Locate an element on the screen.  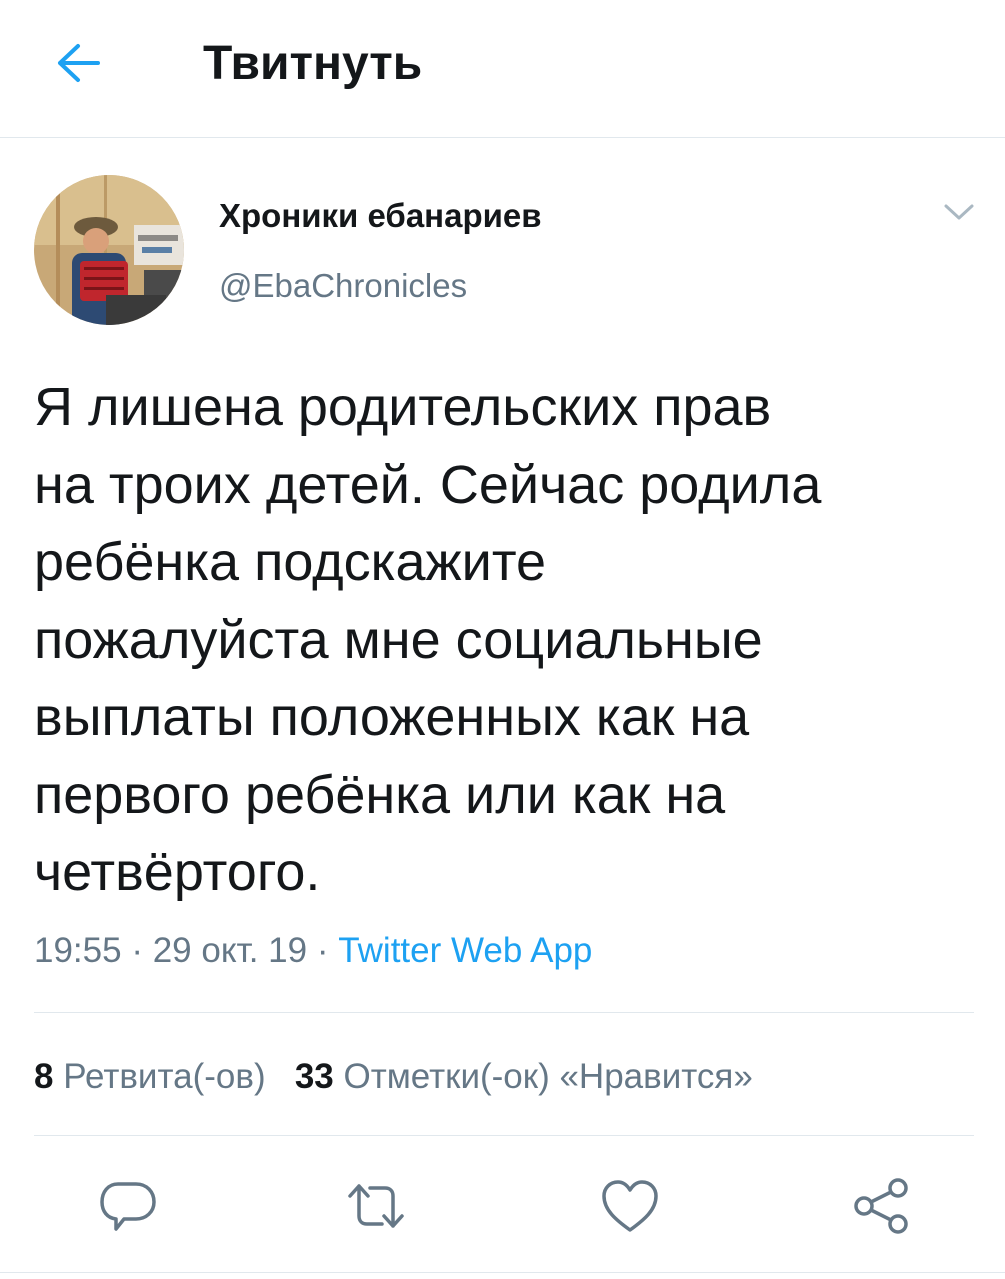
top-bar: Твитнуть is located at coordinates (502, 69).